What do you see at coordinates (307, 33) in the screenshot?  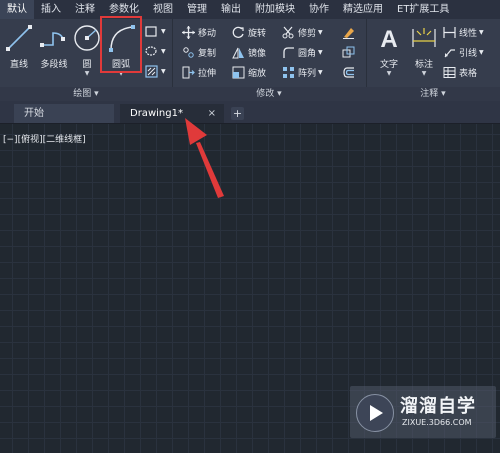 I see `trim-label: 修剪` at bounding box center [307, 33].